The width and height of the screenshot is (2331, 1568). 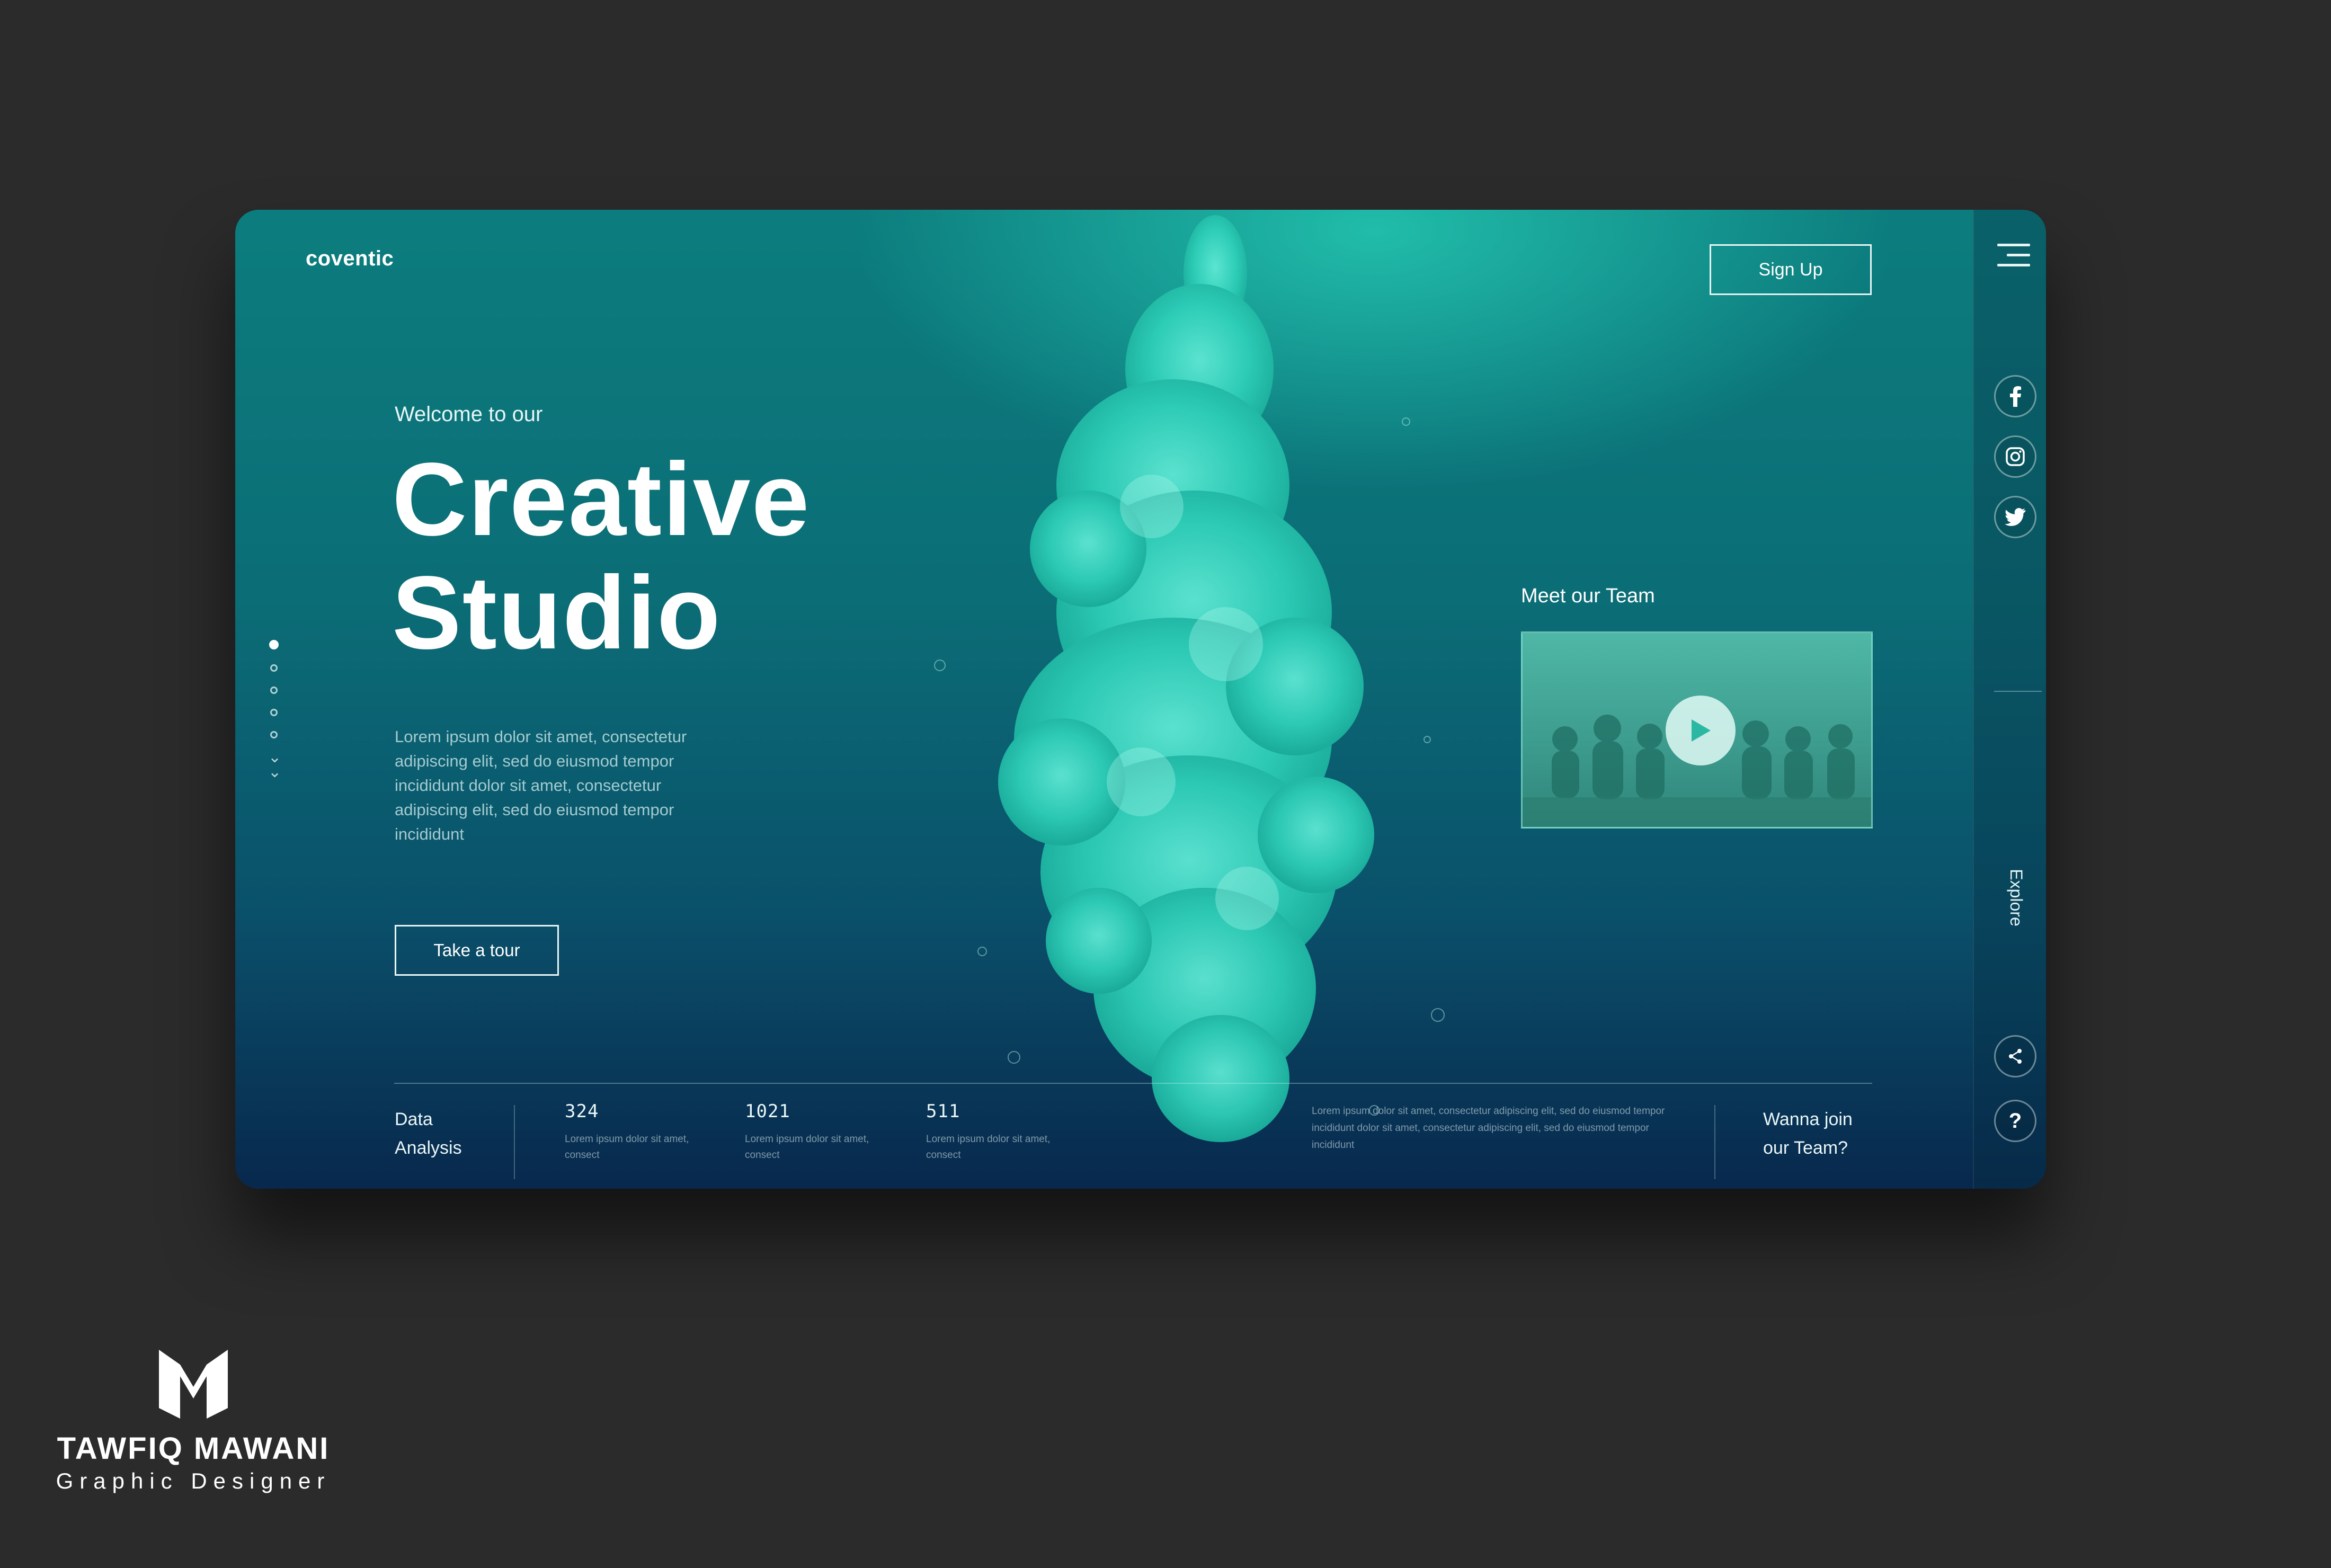 What do you see at coordinates (601, 499) in the screenshot?
I see `hero-title-line-1: Creative` at bounding box center [601, 499].